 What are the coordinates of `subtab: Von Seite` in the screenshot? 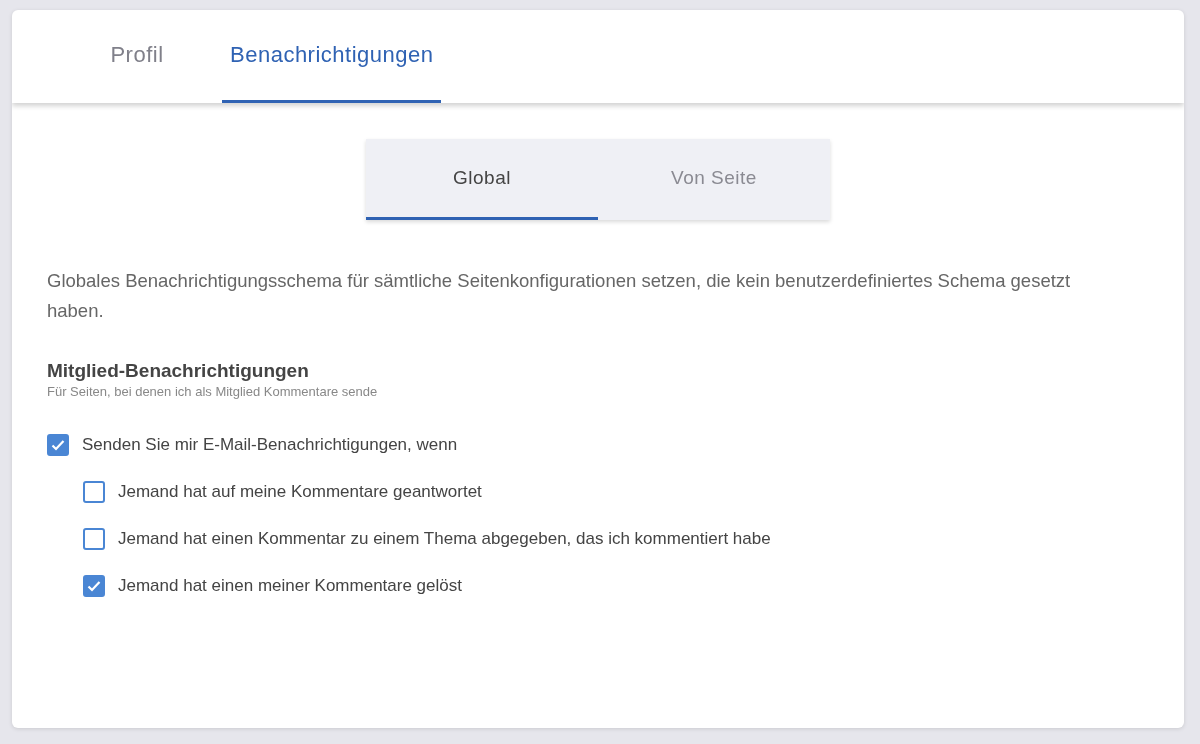 It's located at (714, 179).